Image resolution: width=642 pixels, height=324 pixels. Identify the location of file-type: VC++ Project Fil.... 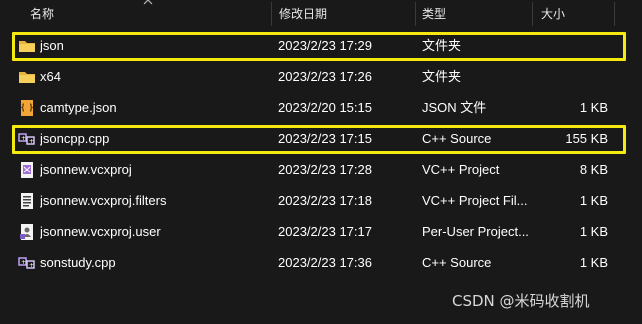
(475, 200).